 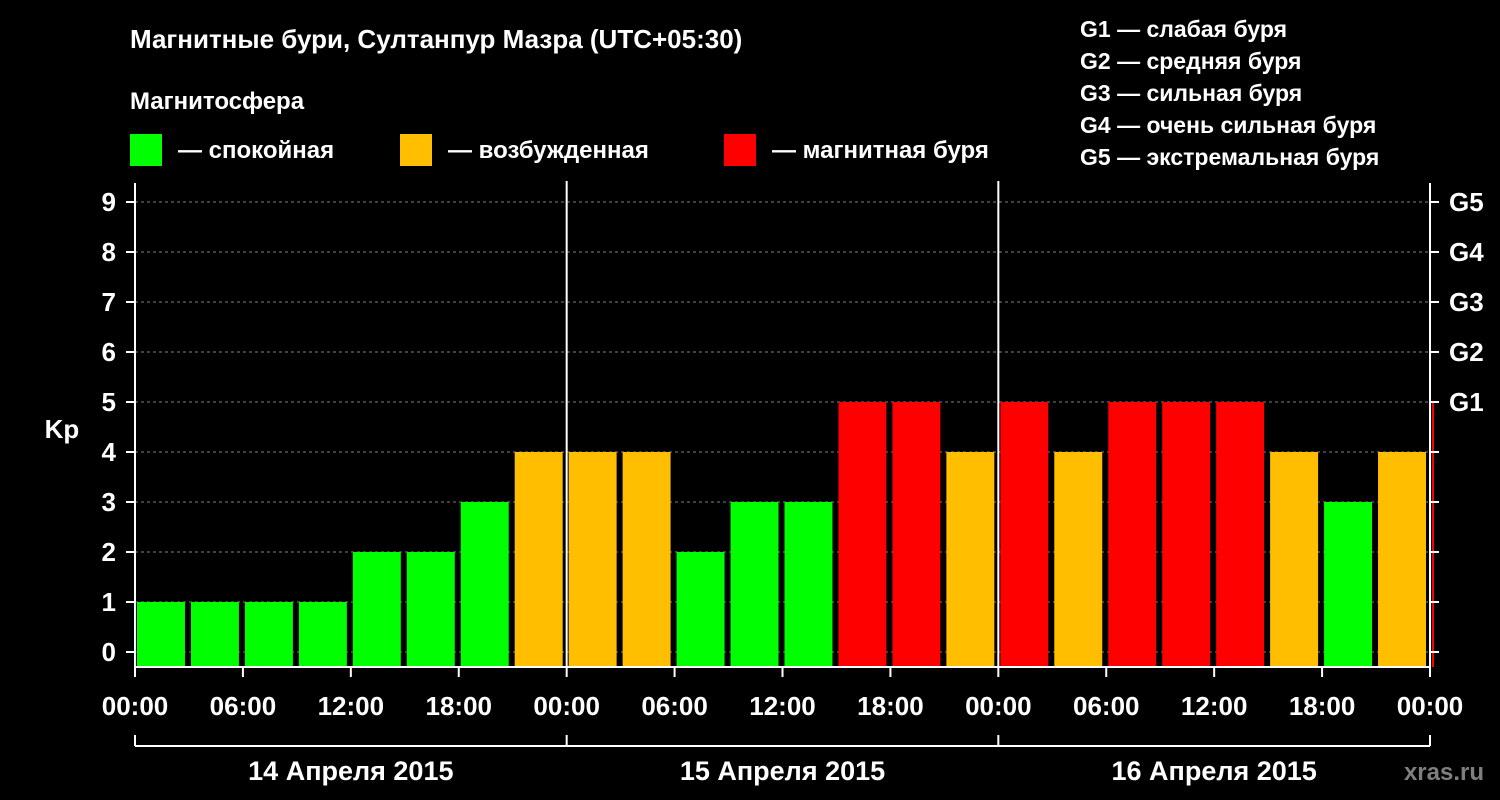 I want to click on legend-label-unsettled: — возбужденная, so click(x=548, y=150).